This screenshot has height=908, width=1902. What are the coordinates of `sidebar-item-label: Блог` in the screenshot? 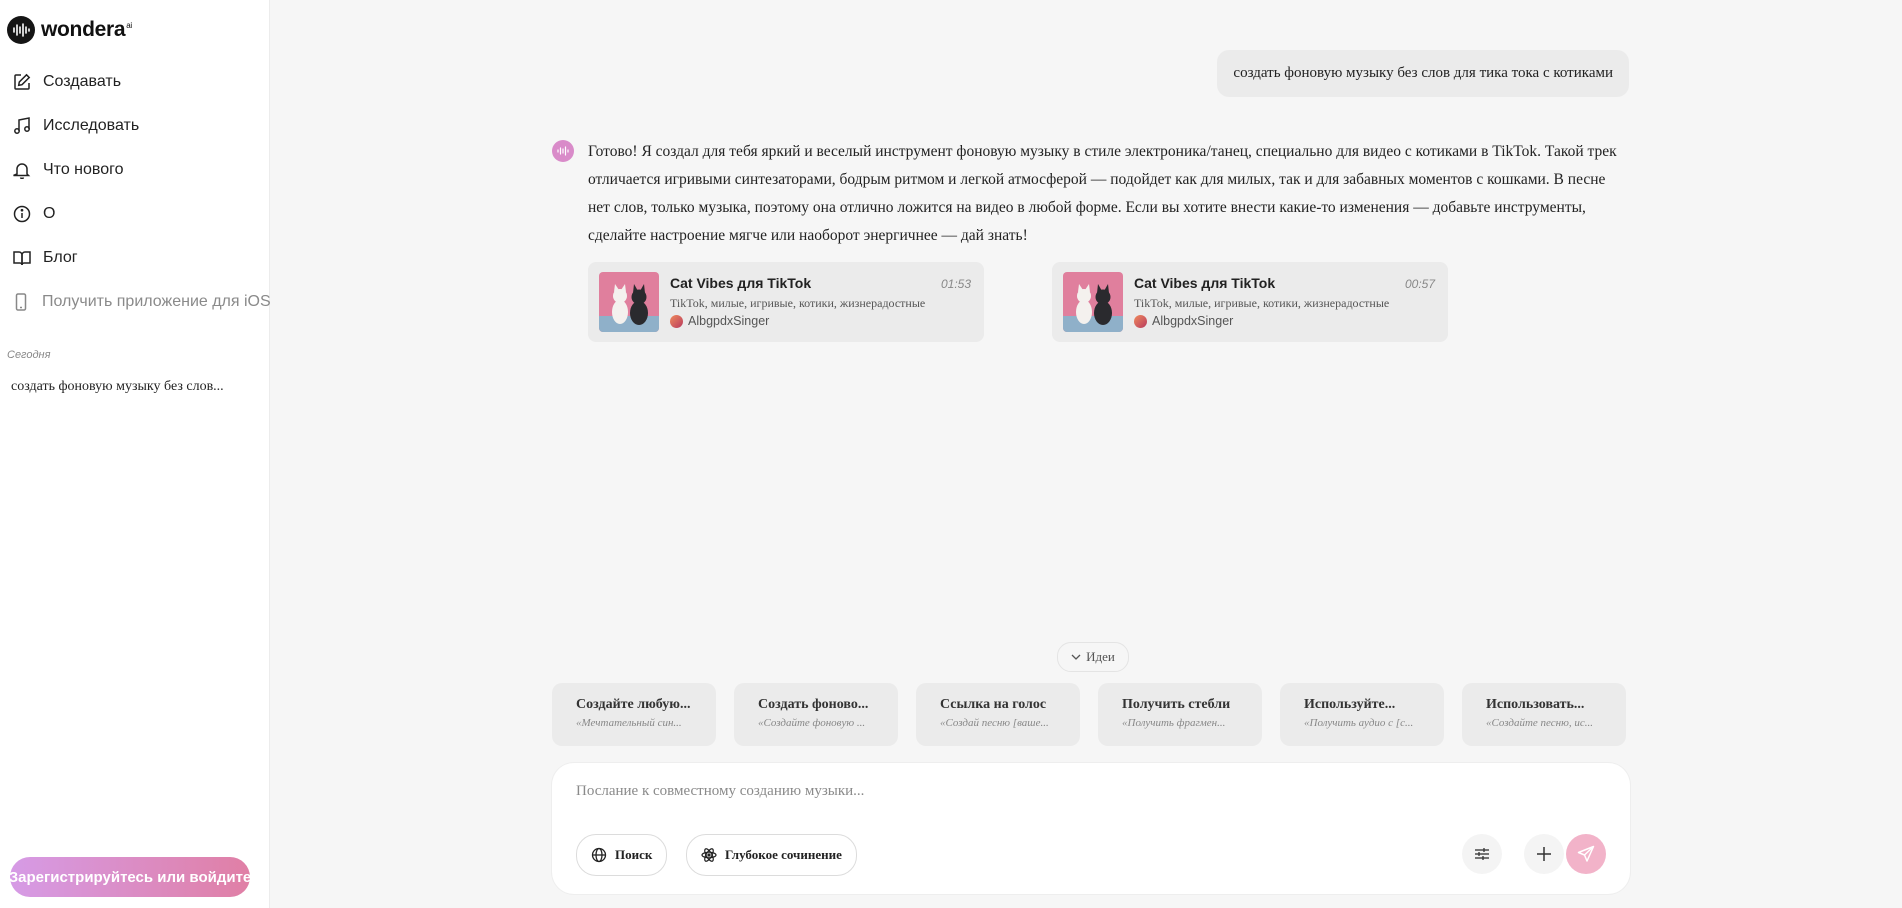 It's located at (60, 257).